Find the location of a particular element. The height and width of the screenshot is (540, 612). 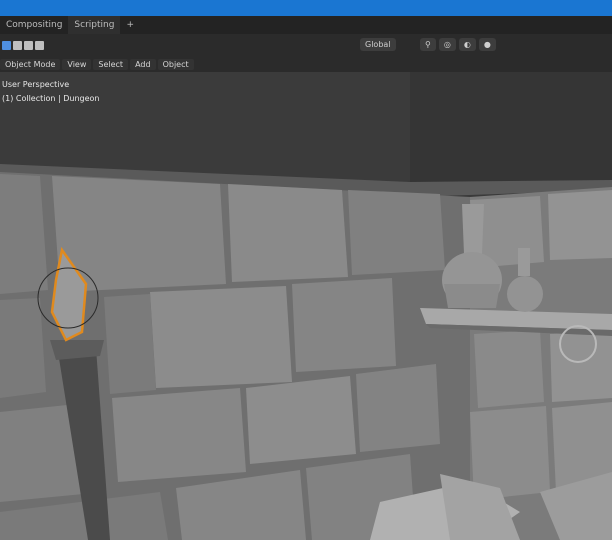

select-tweak-icon is located at coordinates (17, 45).